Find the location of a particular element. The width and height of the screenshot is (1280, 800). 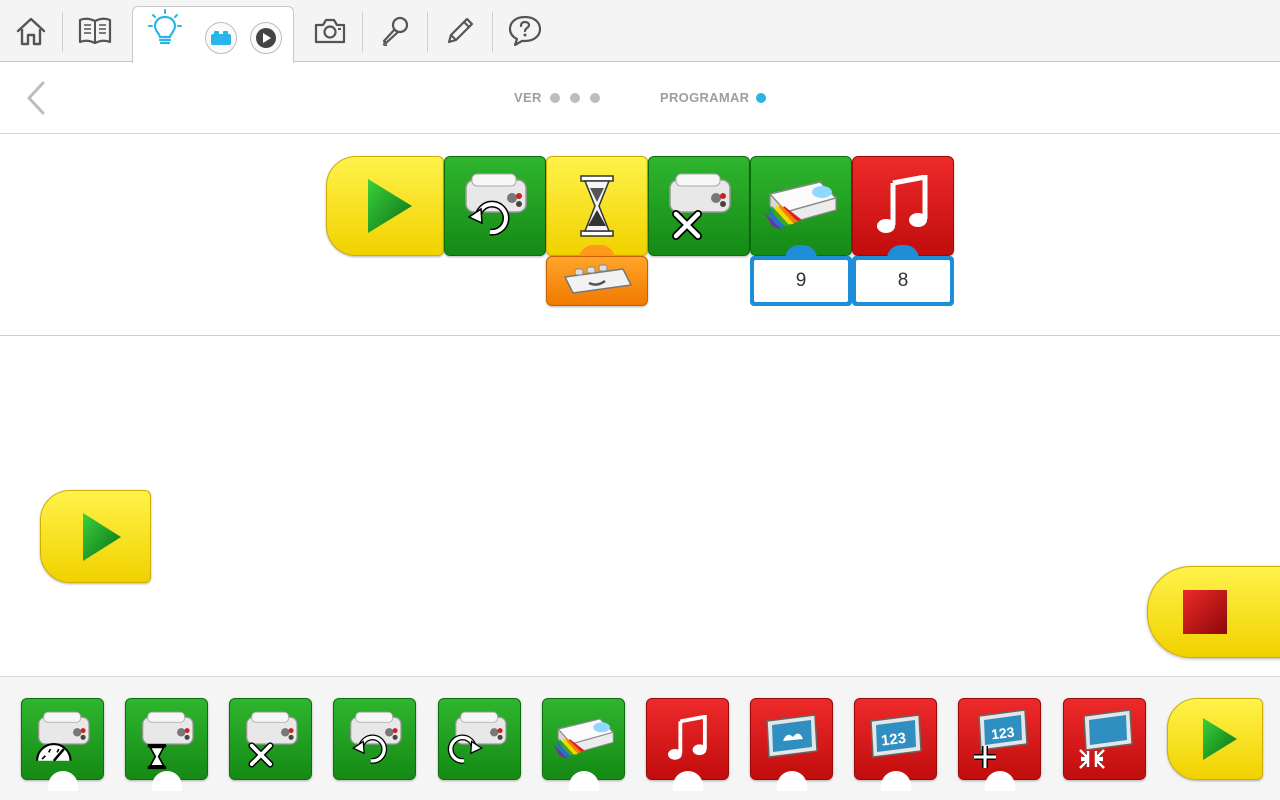

step-label-ver: VER is located at coordinates (528, 97).